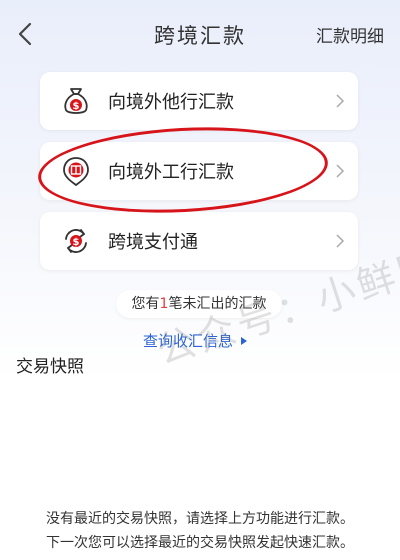 This screenshot has height=560, width=400. I want to click on triangle-right-icon, so click(244, 341).